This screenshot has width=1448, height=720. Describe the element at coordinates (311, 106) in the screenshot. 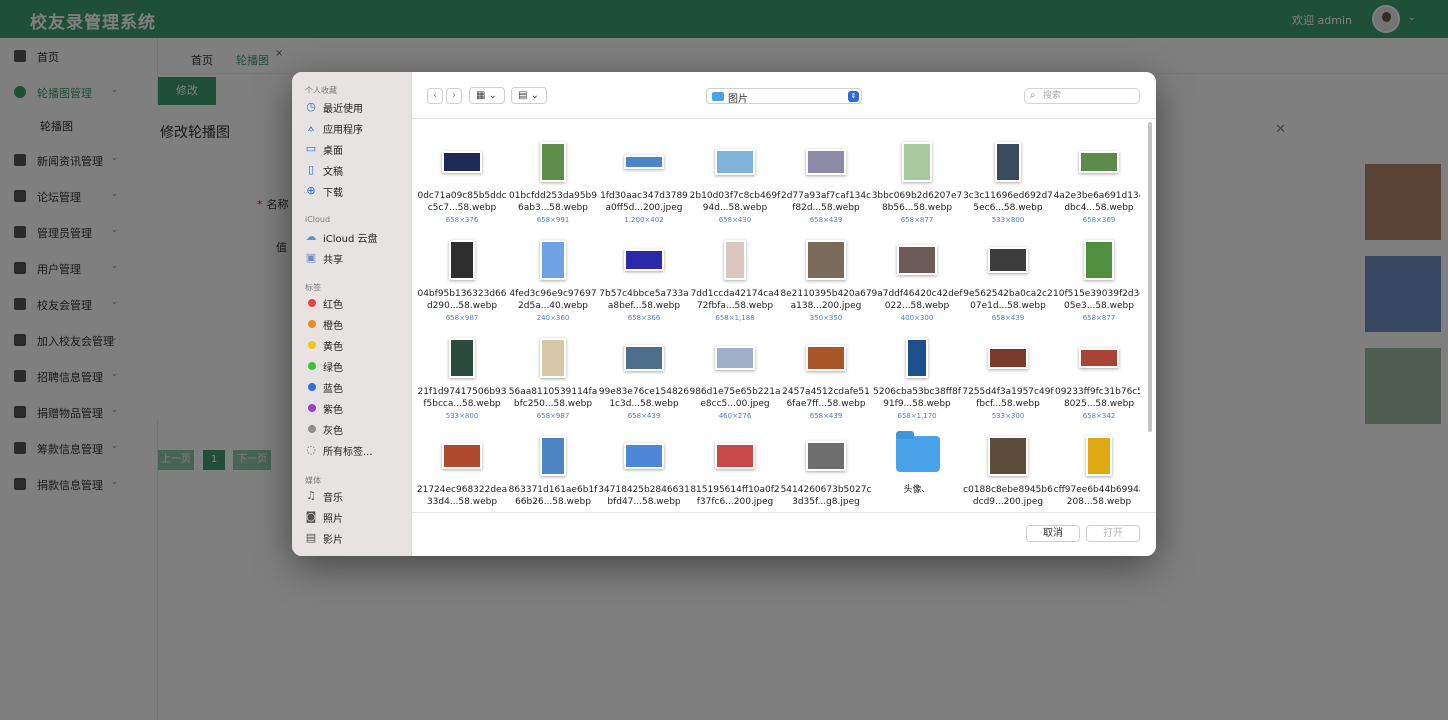

I see `clock-icon: ◷` at that location.